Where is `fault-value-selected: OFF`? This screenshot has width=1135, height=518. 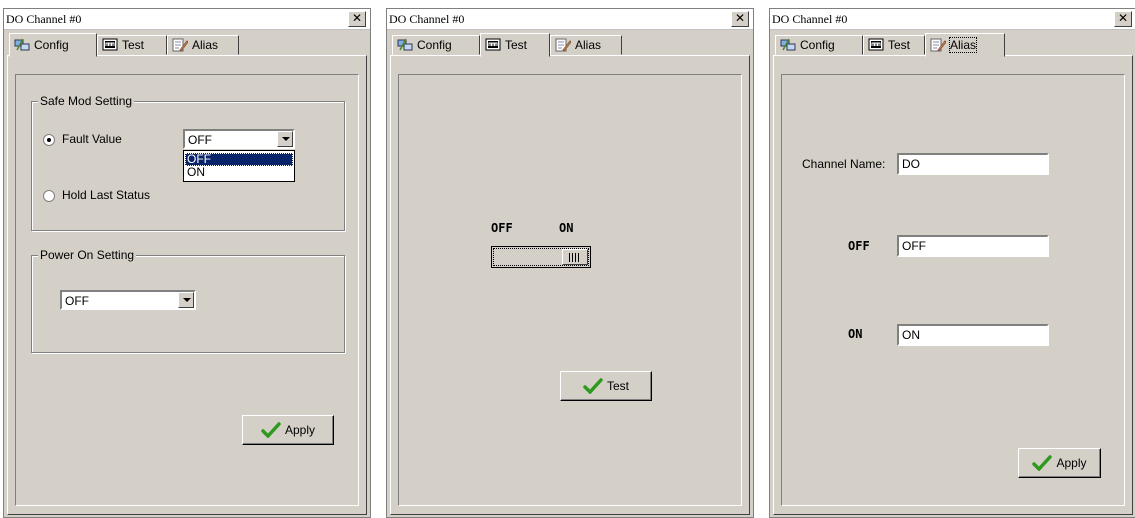 fault-value-selected: OFF is located at coordinates (200, 140).